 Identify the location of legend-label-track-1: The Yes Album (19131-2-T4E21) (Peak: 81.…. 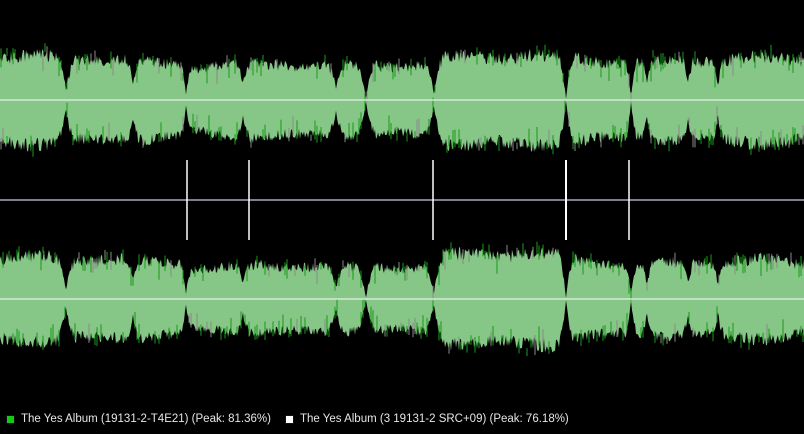
(146, 419).